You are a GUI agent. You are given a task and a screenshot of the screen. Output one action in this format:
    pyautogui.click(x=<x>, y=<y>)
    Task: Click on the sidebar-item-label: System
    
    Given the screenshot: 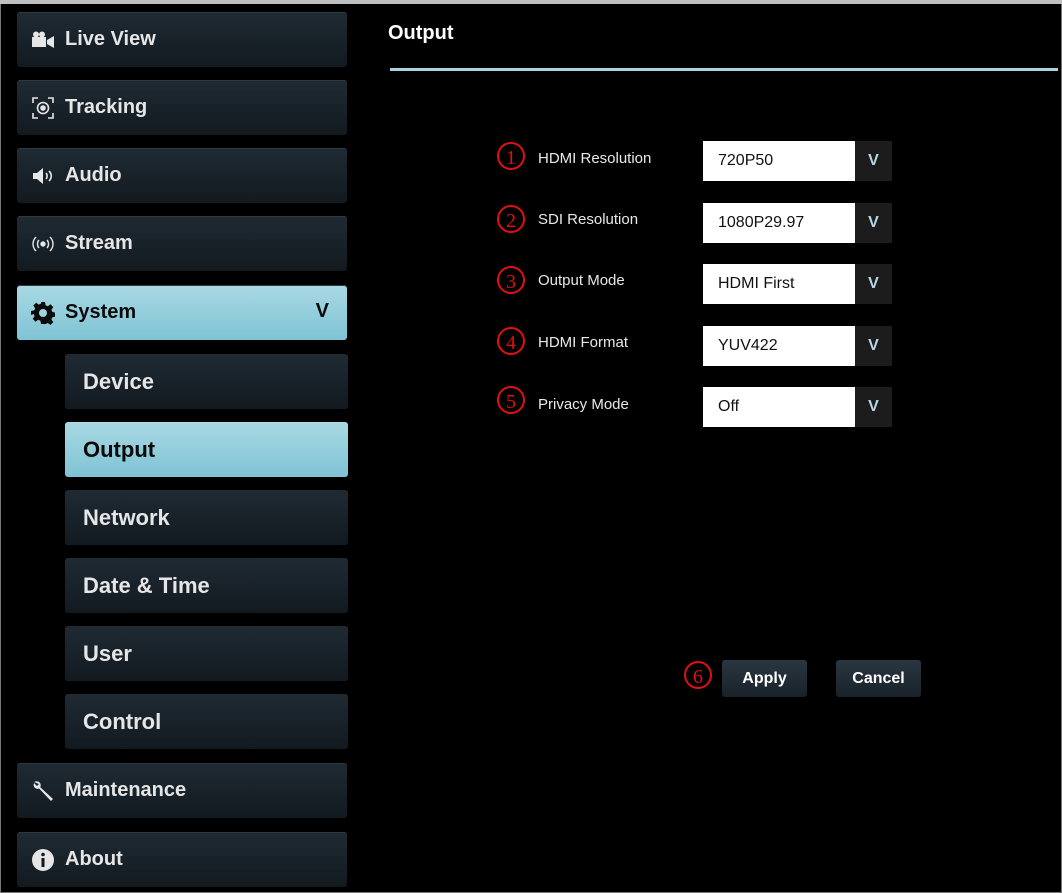 What is the action you would take?
    pyautogui.click(x=101, y=312)
    